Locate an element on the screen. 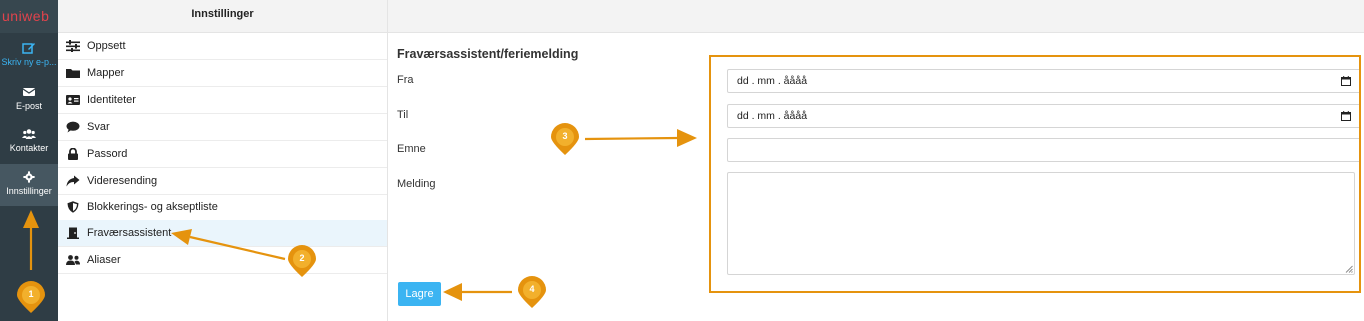 The width and height of the screenshot is (1364, 321). folder-icon is located at coordinates (73, 73).